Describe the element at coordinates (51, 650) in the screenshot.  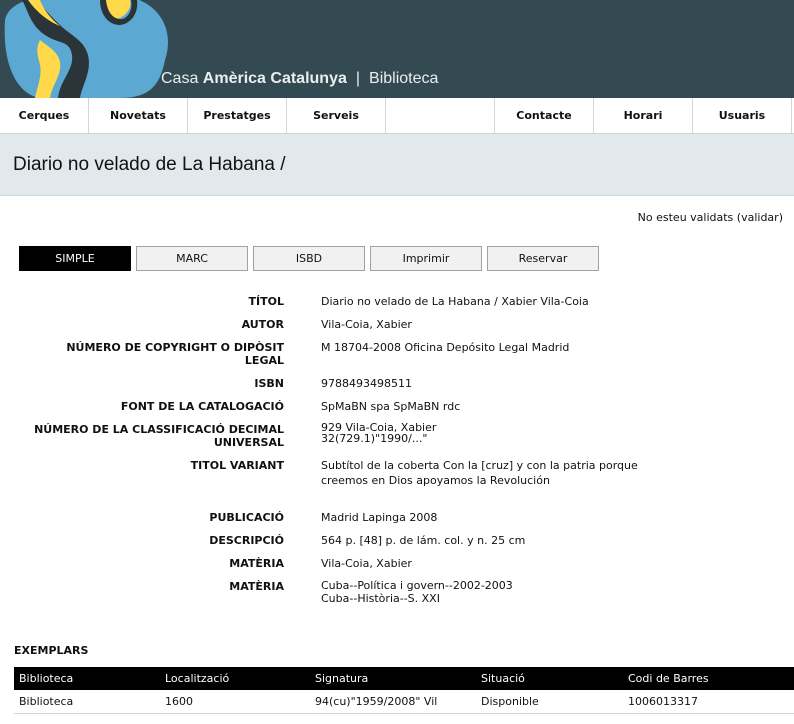
I see `exemplars-heading: EXEMPLARS` at that location.